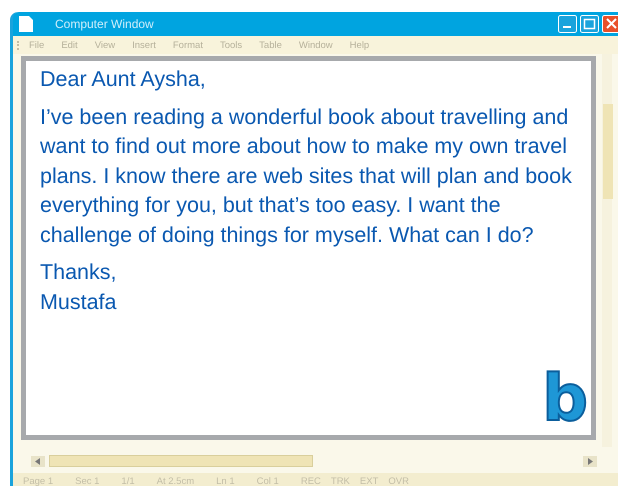 The height and width of the screenshot is (486, 618). Describe the element at coordinates (36, 45) in the screenshot. I see `menu-item: File` at that location.